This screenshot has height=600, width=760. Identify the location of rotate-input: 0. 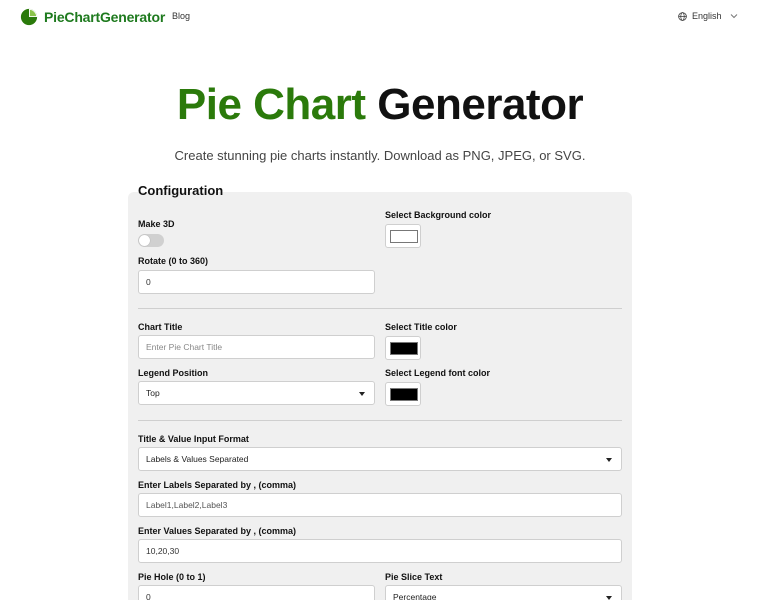
(256, 282).